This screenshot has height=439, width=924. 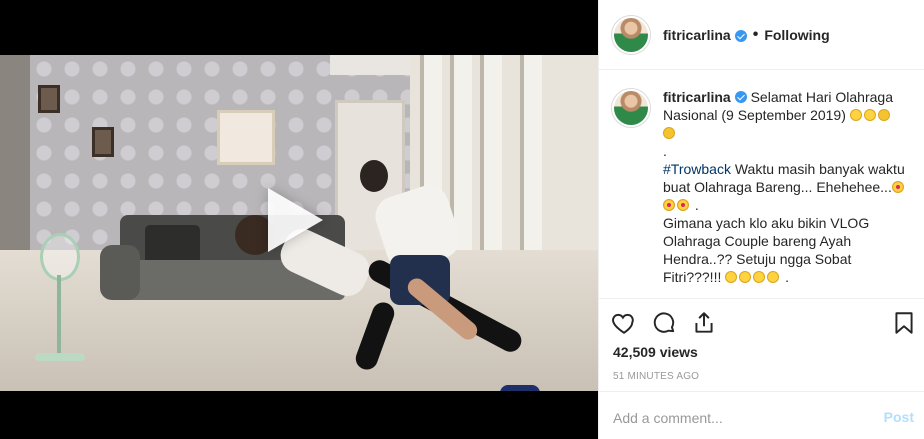 What do you see at coordinates (120, 272) in the screenshot?
I see `sofa-arm` at bounding box center [120, 272].